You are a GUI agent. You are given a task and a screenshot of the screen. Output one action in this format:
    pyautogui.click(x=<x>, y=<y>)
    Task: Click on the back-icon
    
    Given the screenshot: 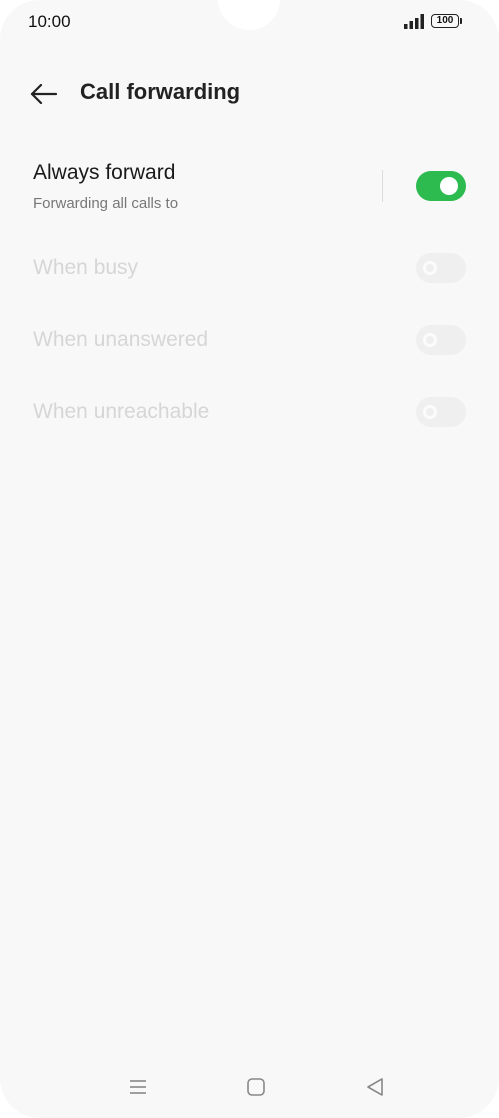 What is the action you would take?
    pyautogui.click(x=375, y=1087)
    